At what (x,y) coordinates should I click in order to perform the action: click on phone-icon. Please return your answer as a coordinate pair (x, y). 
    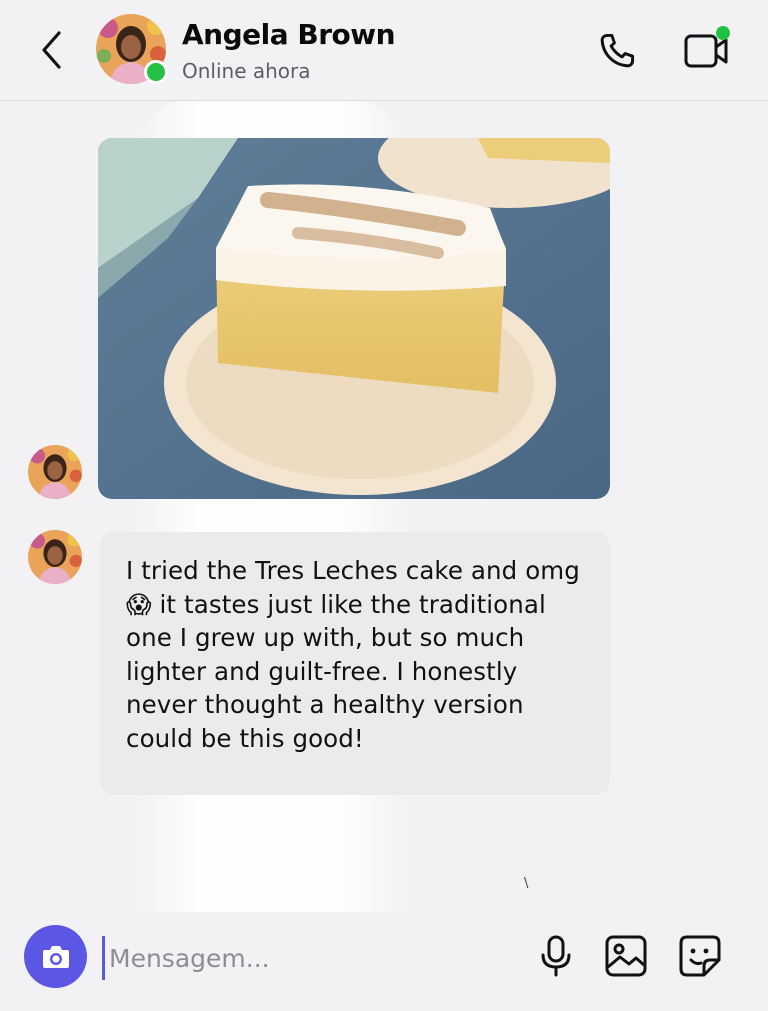
    Looking at the image, I should click on (617, 50).